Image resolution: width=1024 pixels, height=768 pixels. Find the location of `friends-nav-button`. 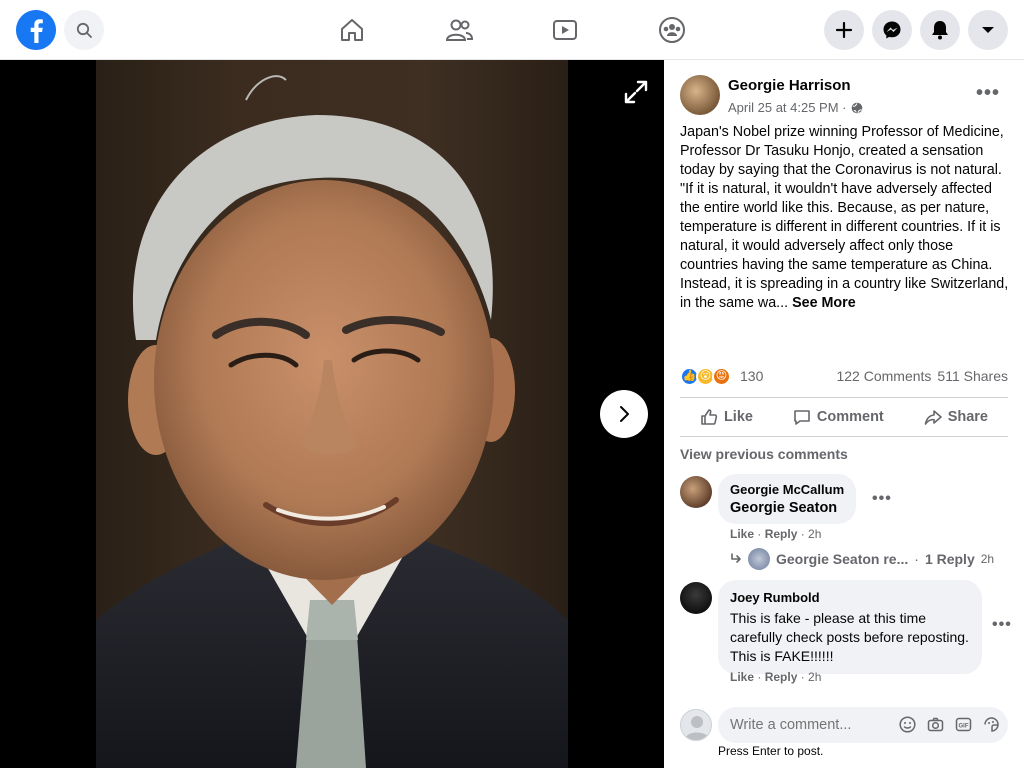

friends-nav-button is located at coordinates (459, 30).